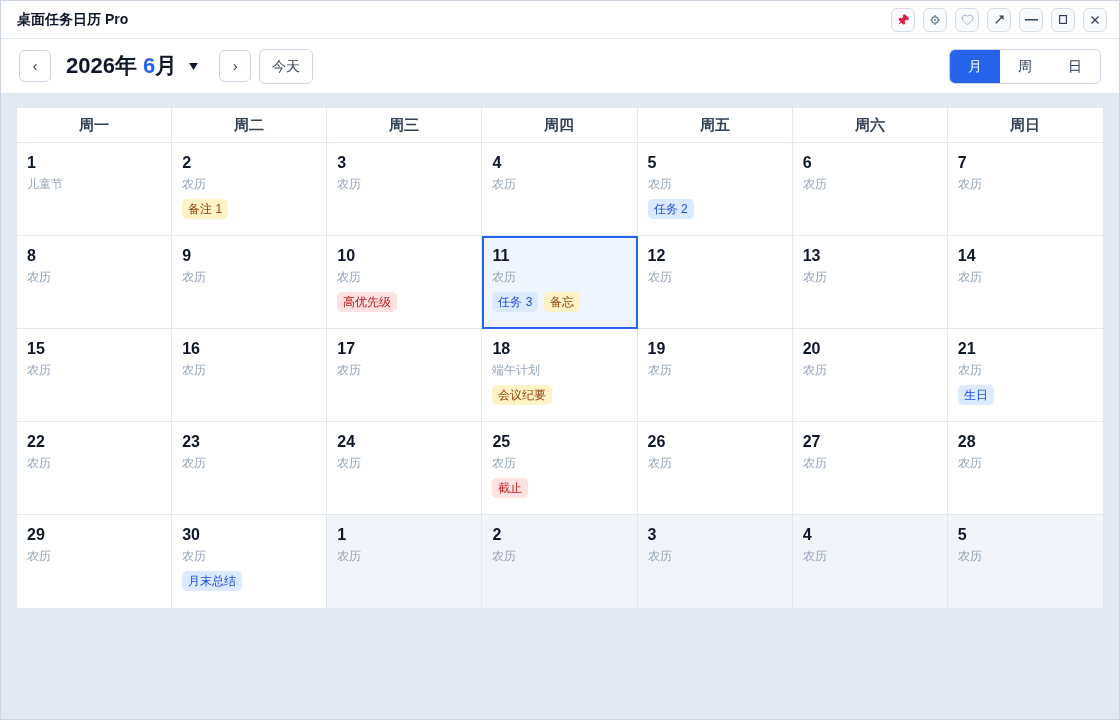 Image resolution: width=1120 pixels, height=720 pixels. Describe the element at coordinates (870, 375) in the screenshot. I see `day-cell: 20 农历` at that location.